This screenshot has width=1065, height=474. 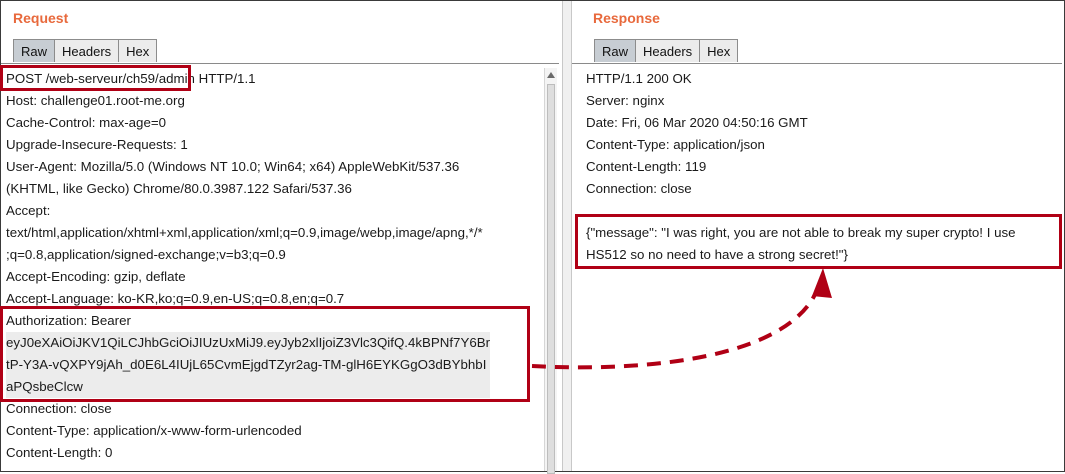 I want to click on request-line: POST /web-serveur/ch59/admin HTTP/1.1, so click(x=131, y=78).